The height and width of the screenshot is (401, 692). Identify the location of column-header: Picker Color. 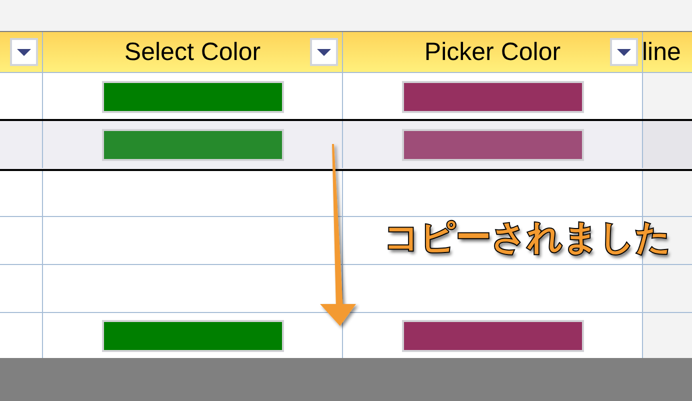
(492, 52).